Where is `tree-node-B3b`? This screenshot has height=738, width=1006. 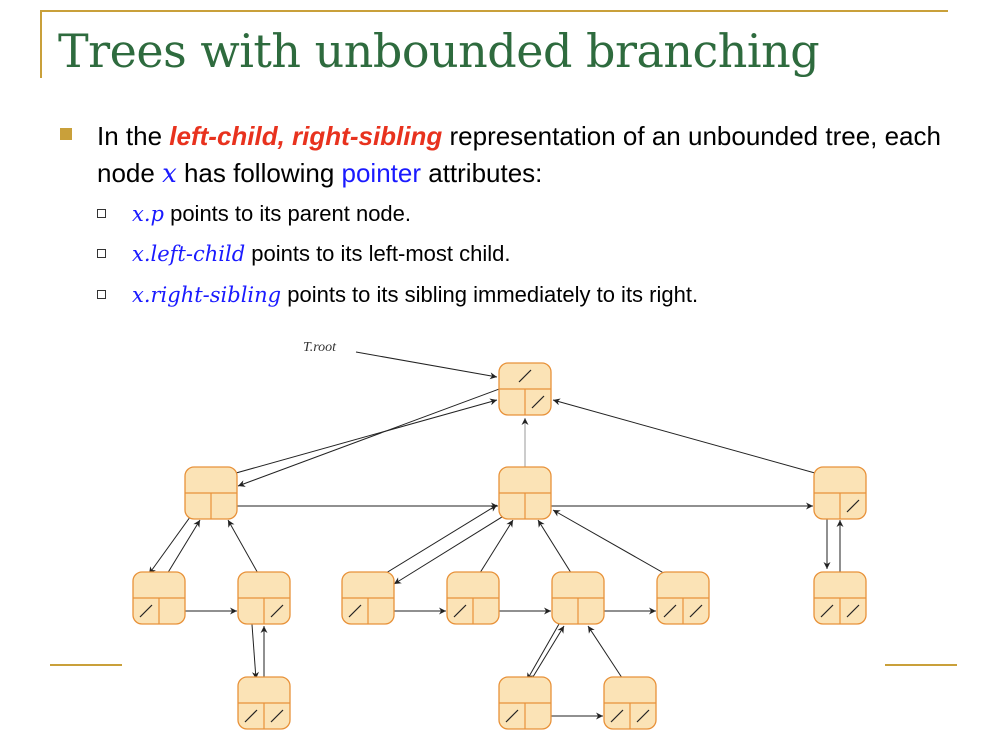 tree-node-B3b is located at coordinates (630, 703).